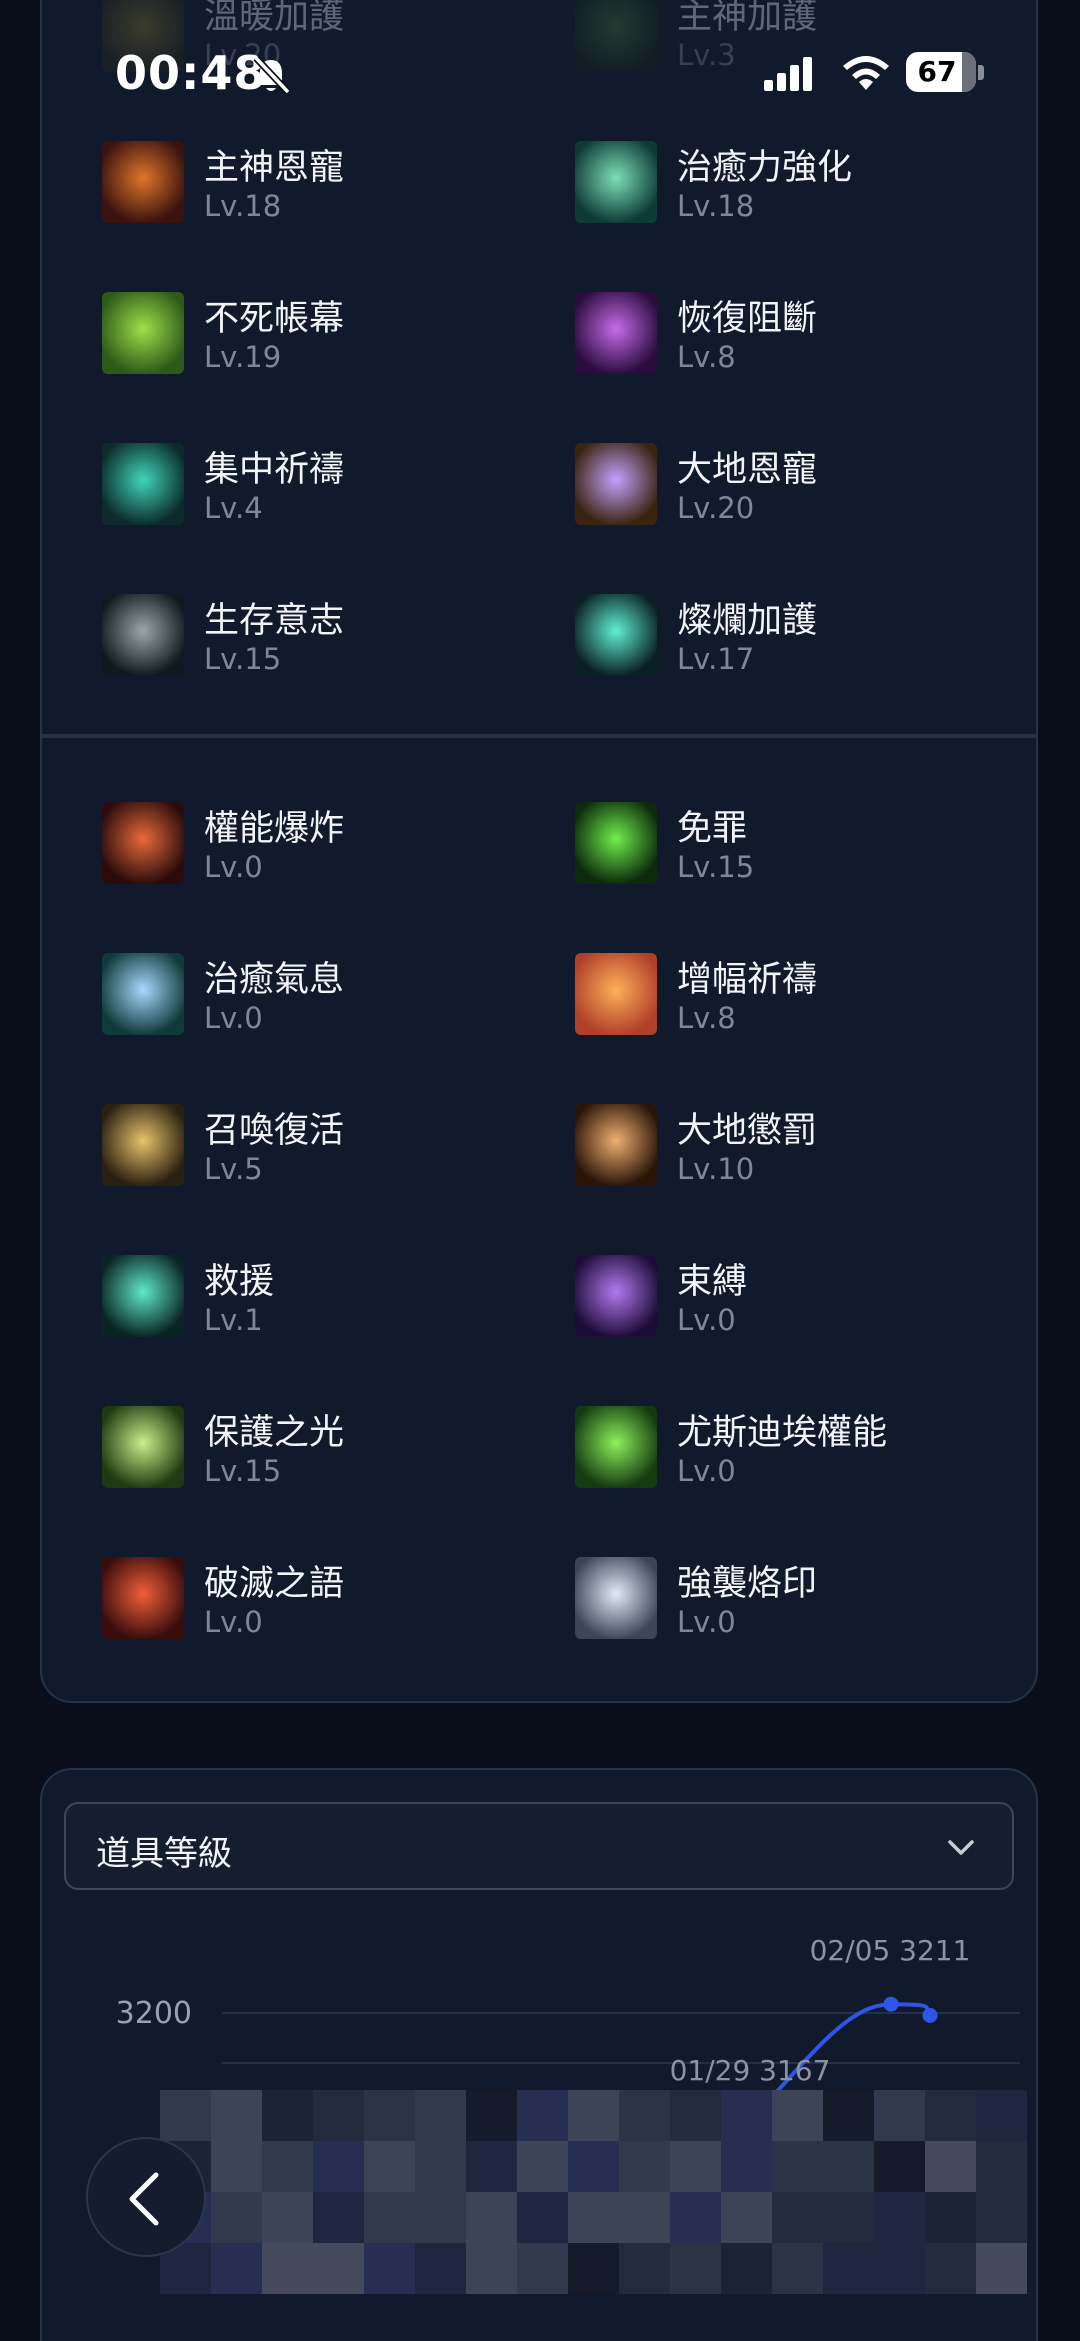 This screenshot has height=2341, width=1080. What do you see at coordinates (274, 168) in the screenshot?
I see `skill-name: 主神恩寵` at bounding box center [274, 168].